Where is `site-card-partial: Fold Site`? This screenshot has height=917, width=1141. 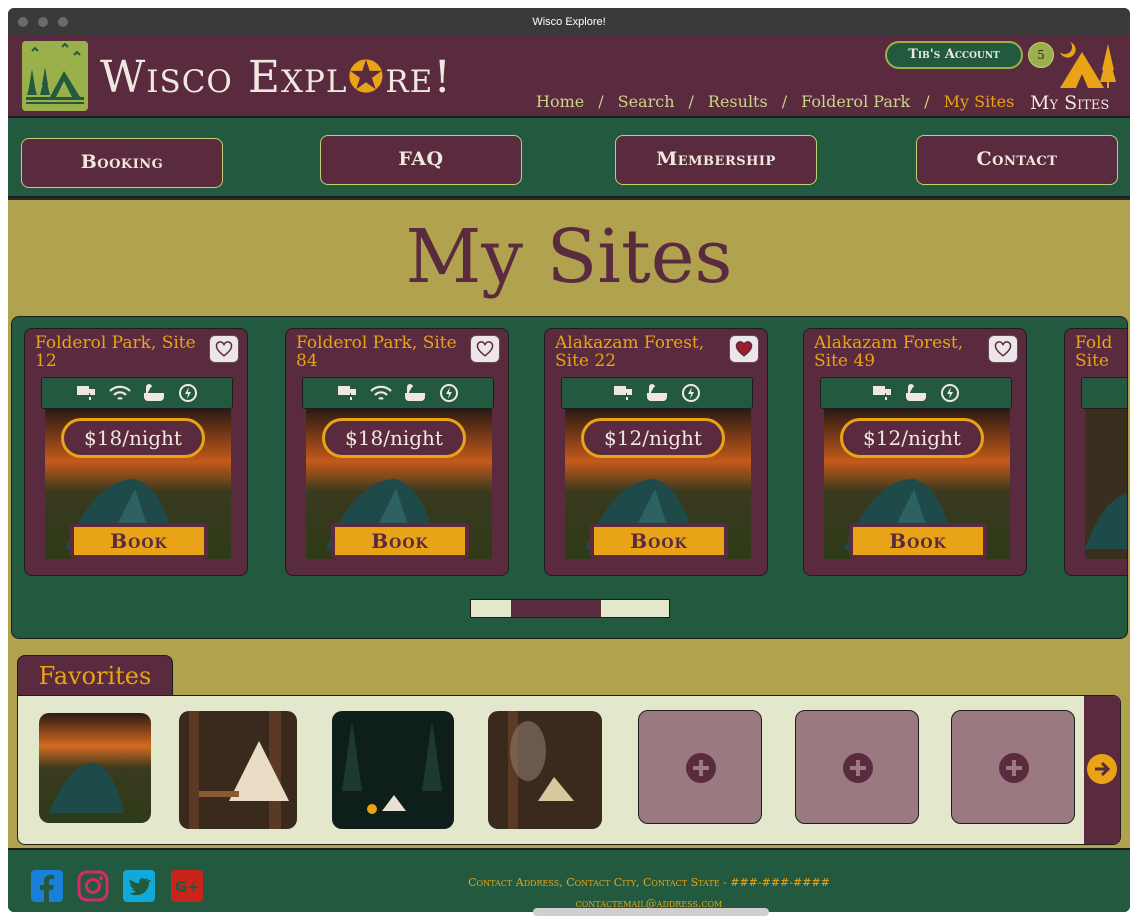 site-card-partial: Fold Site is located at coordinates (1095, 452).